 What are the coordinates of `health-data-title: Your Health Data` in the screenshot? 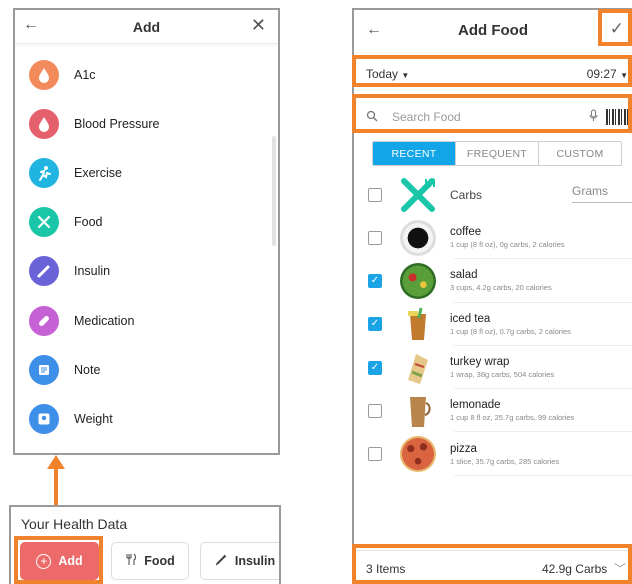 It's located at (74, 524).